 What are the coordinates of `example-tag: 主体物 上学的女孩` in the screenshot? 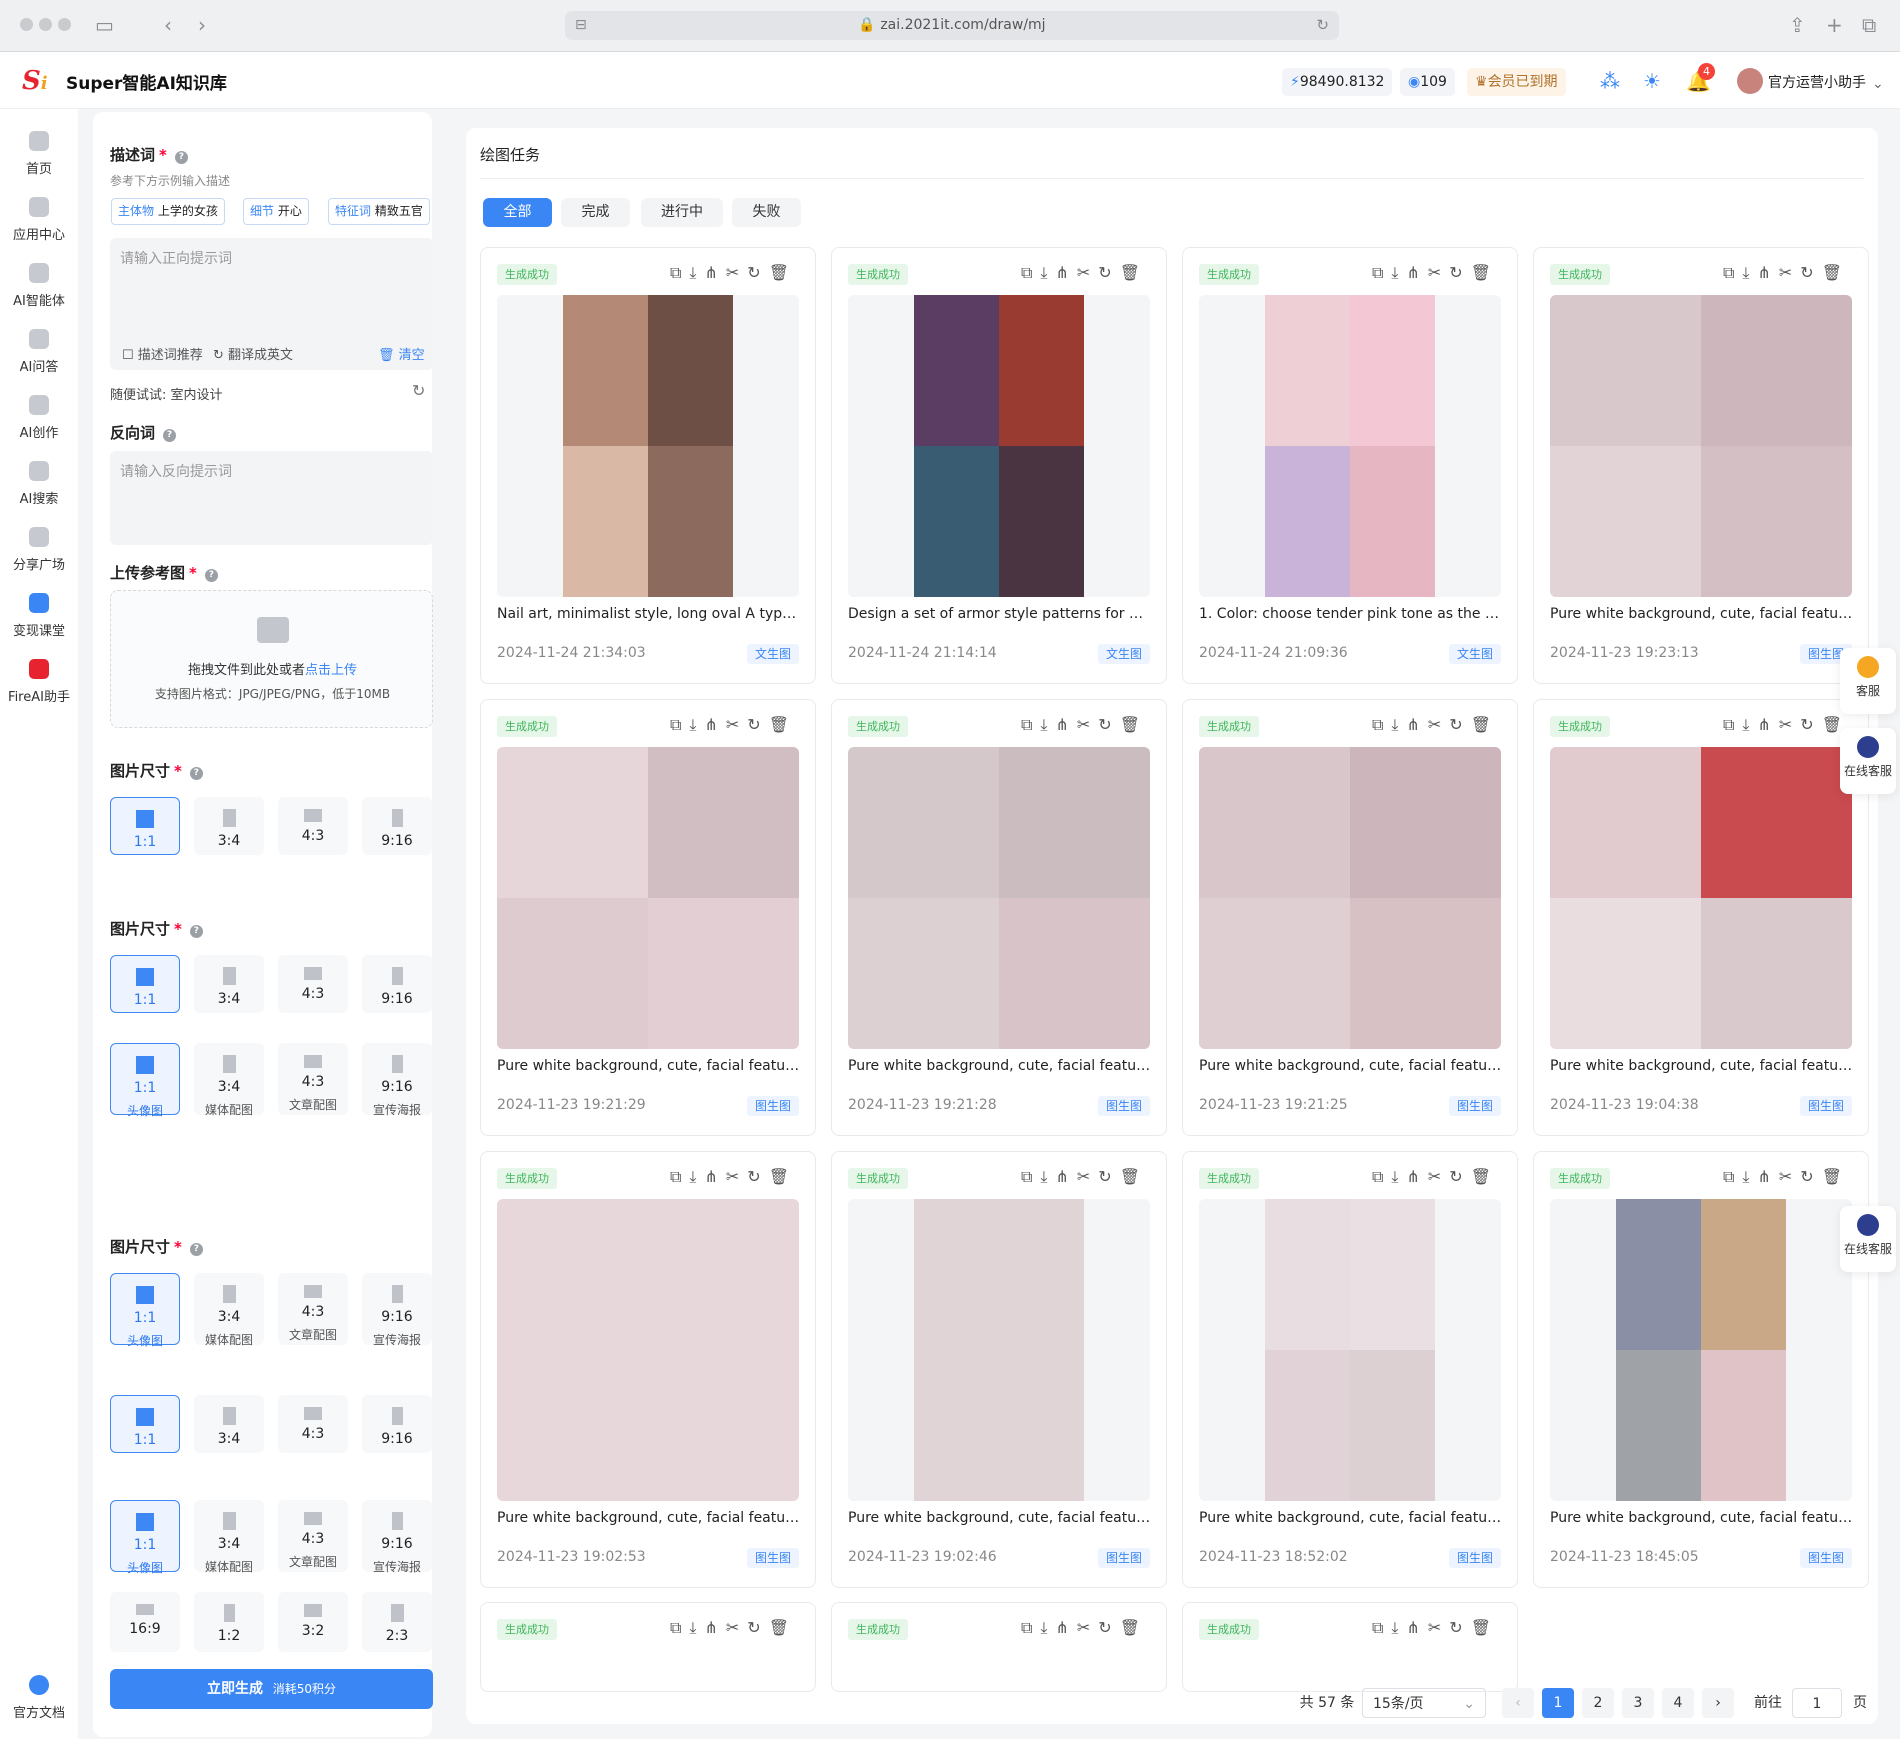 It's located at (168, 211).